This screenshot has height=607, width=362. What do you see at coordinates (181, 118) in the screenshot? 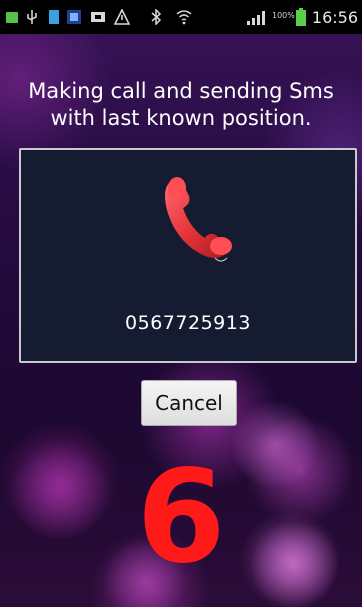
I see `message-line-2: with last known position.` at bounding box center [181, 118].